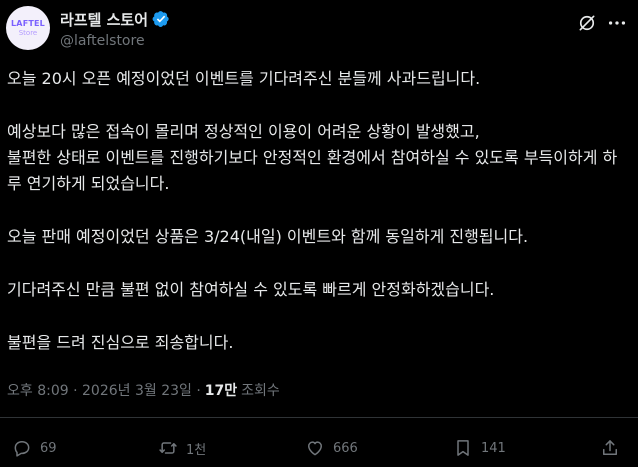 This screenshot has height=467, width=638. Describe the element at coordinates (102, 41) in the screenshot. I see `author-handle: @laftelstore` at that location.